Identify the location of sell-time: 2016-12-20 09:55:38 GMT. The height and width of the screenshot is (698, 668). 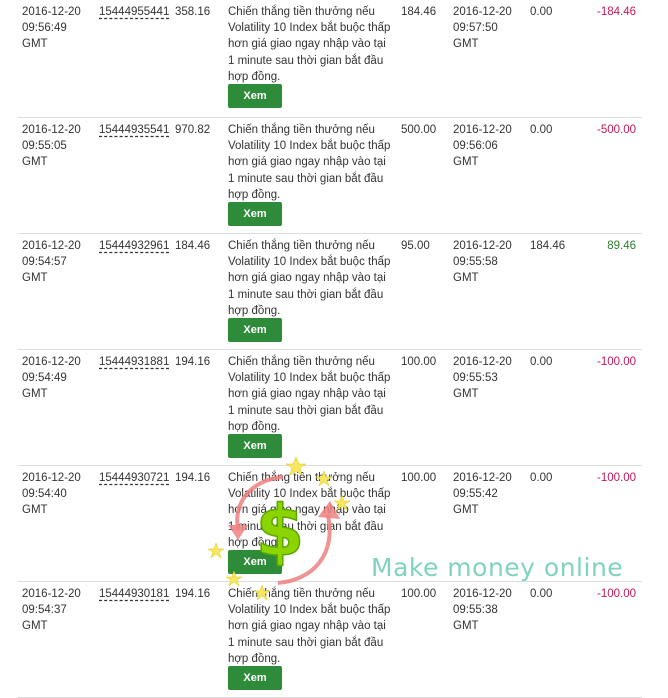
(482, 610).